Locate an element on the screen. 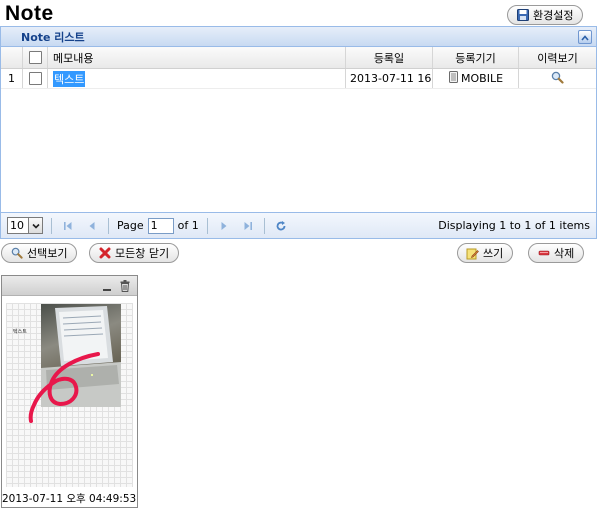 The height and width of the screenshot is (523, 600). page-count-label: of 1 is located at coordinates (188, 225).